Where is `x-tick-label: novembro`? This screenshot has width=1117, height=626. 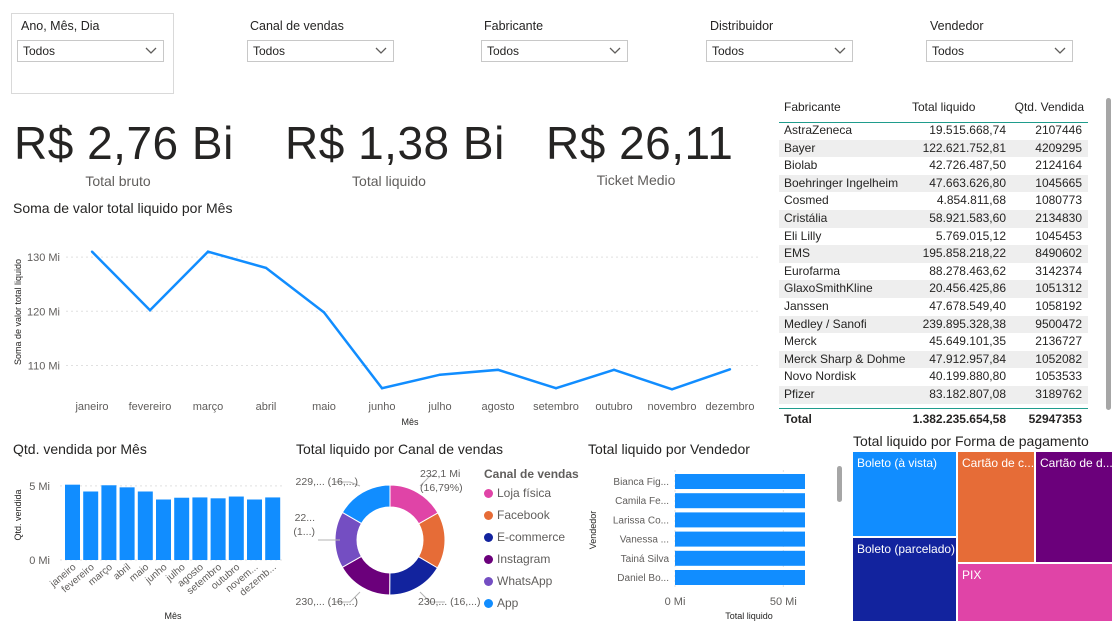 x-tick-label: novembro is located at coordinates (672, 407).